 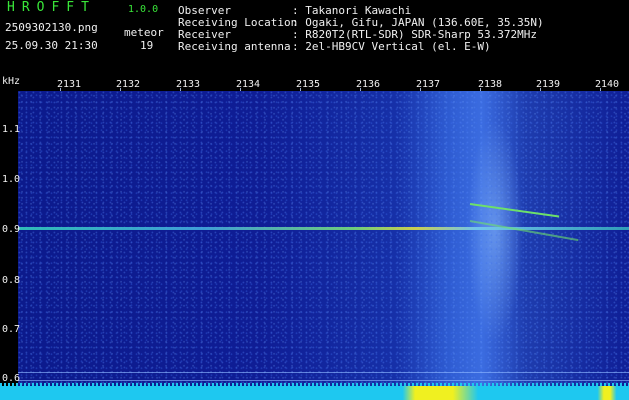 What do you see at coordinates (143, 9) in the screenshot?
I see `app-version: 1.0.0` at bounding box center [143, 9].